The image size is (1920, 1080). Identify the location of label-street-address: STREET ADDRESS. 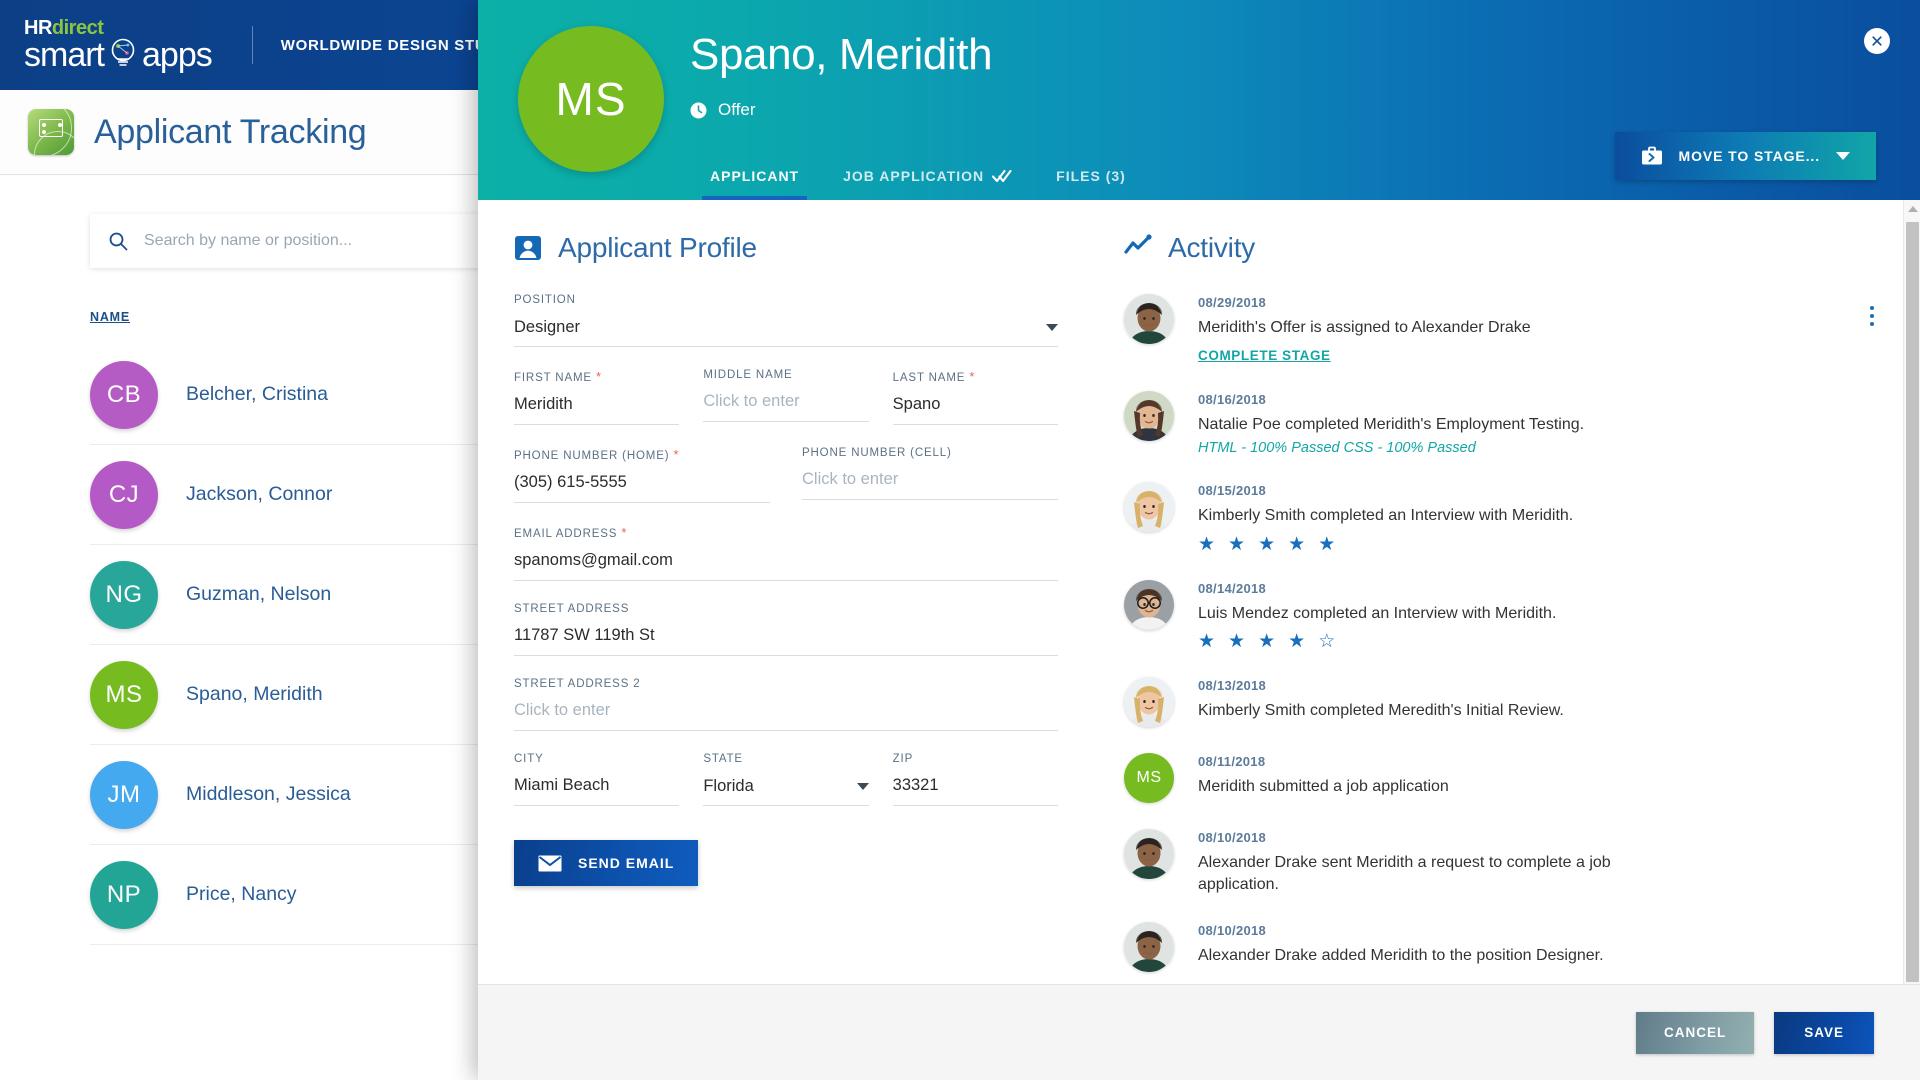
(572, 609).